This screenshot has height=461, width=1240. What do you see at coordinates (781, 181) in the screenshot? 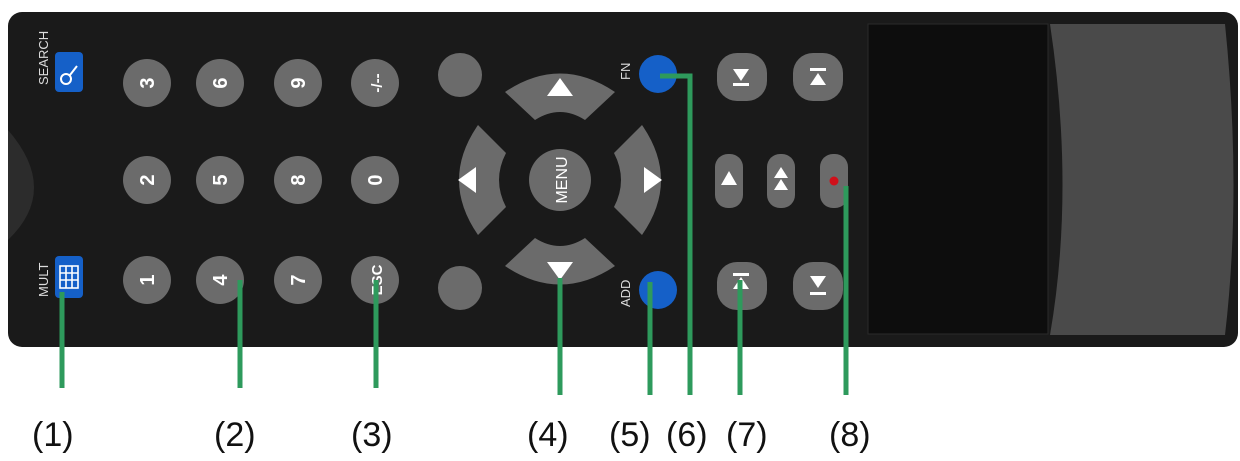
I see `fast-play-button` at bounding box center [781, 181].